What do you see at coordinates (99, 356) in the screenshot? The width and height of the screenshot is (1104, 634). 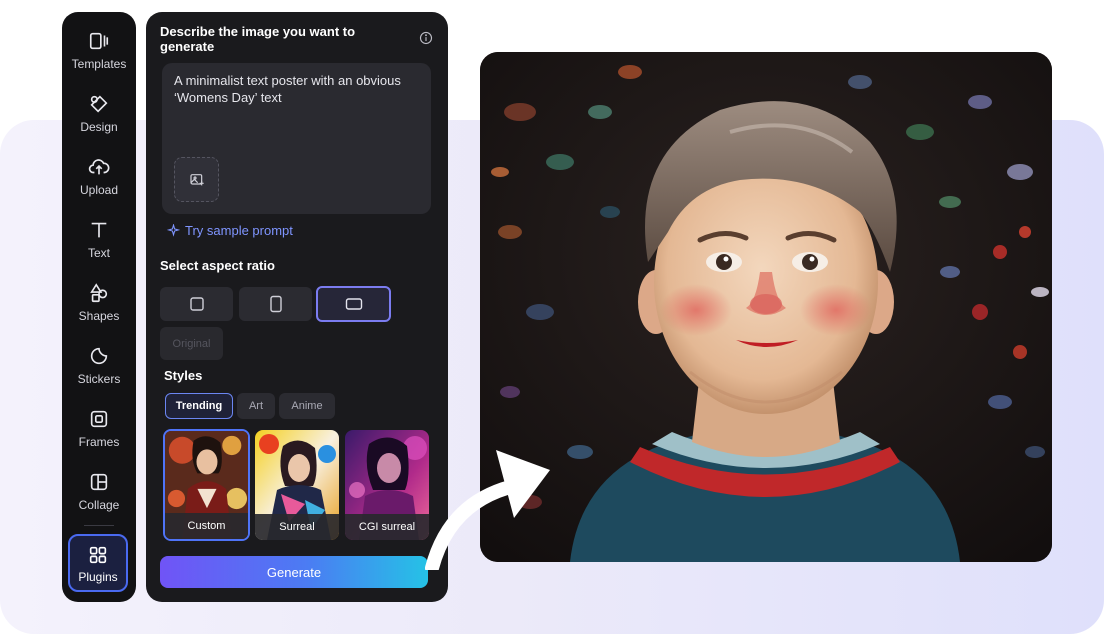 I see `stickers-icon` at bounding box center [99, 356].